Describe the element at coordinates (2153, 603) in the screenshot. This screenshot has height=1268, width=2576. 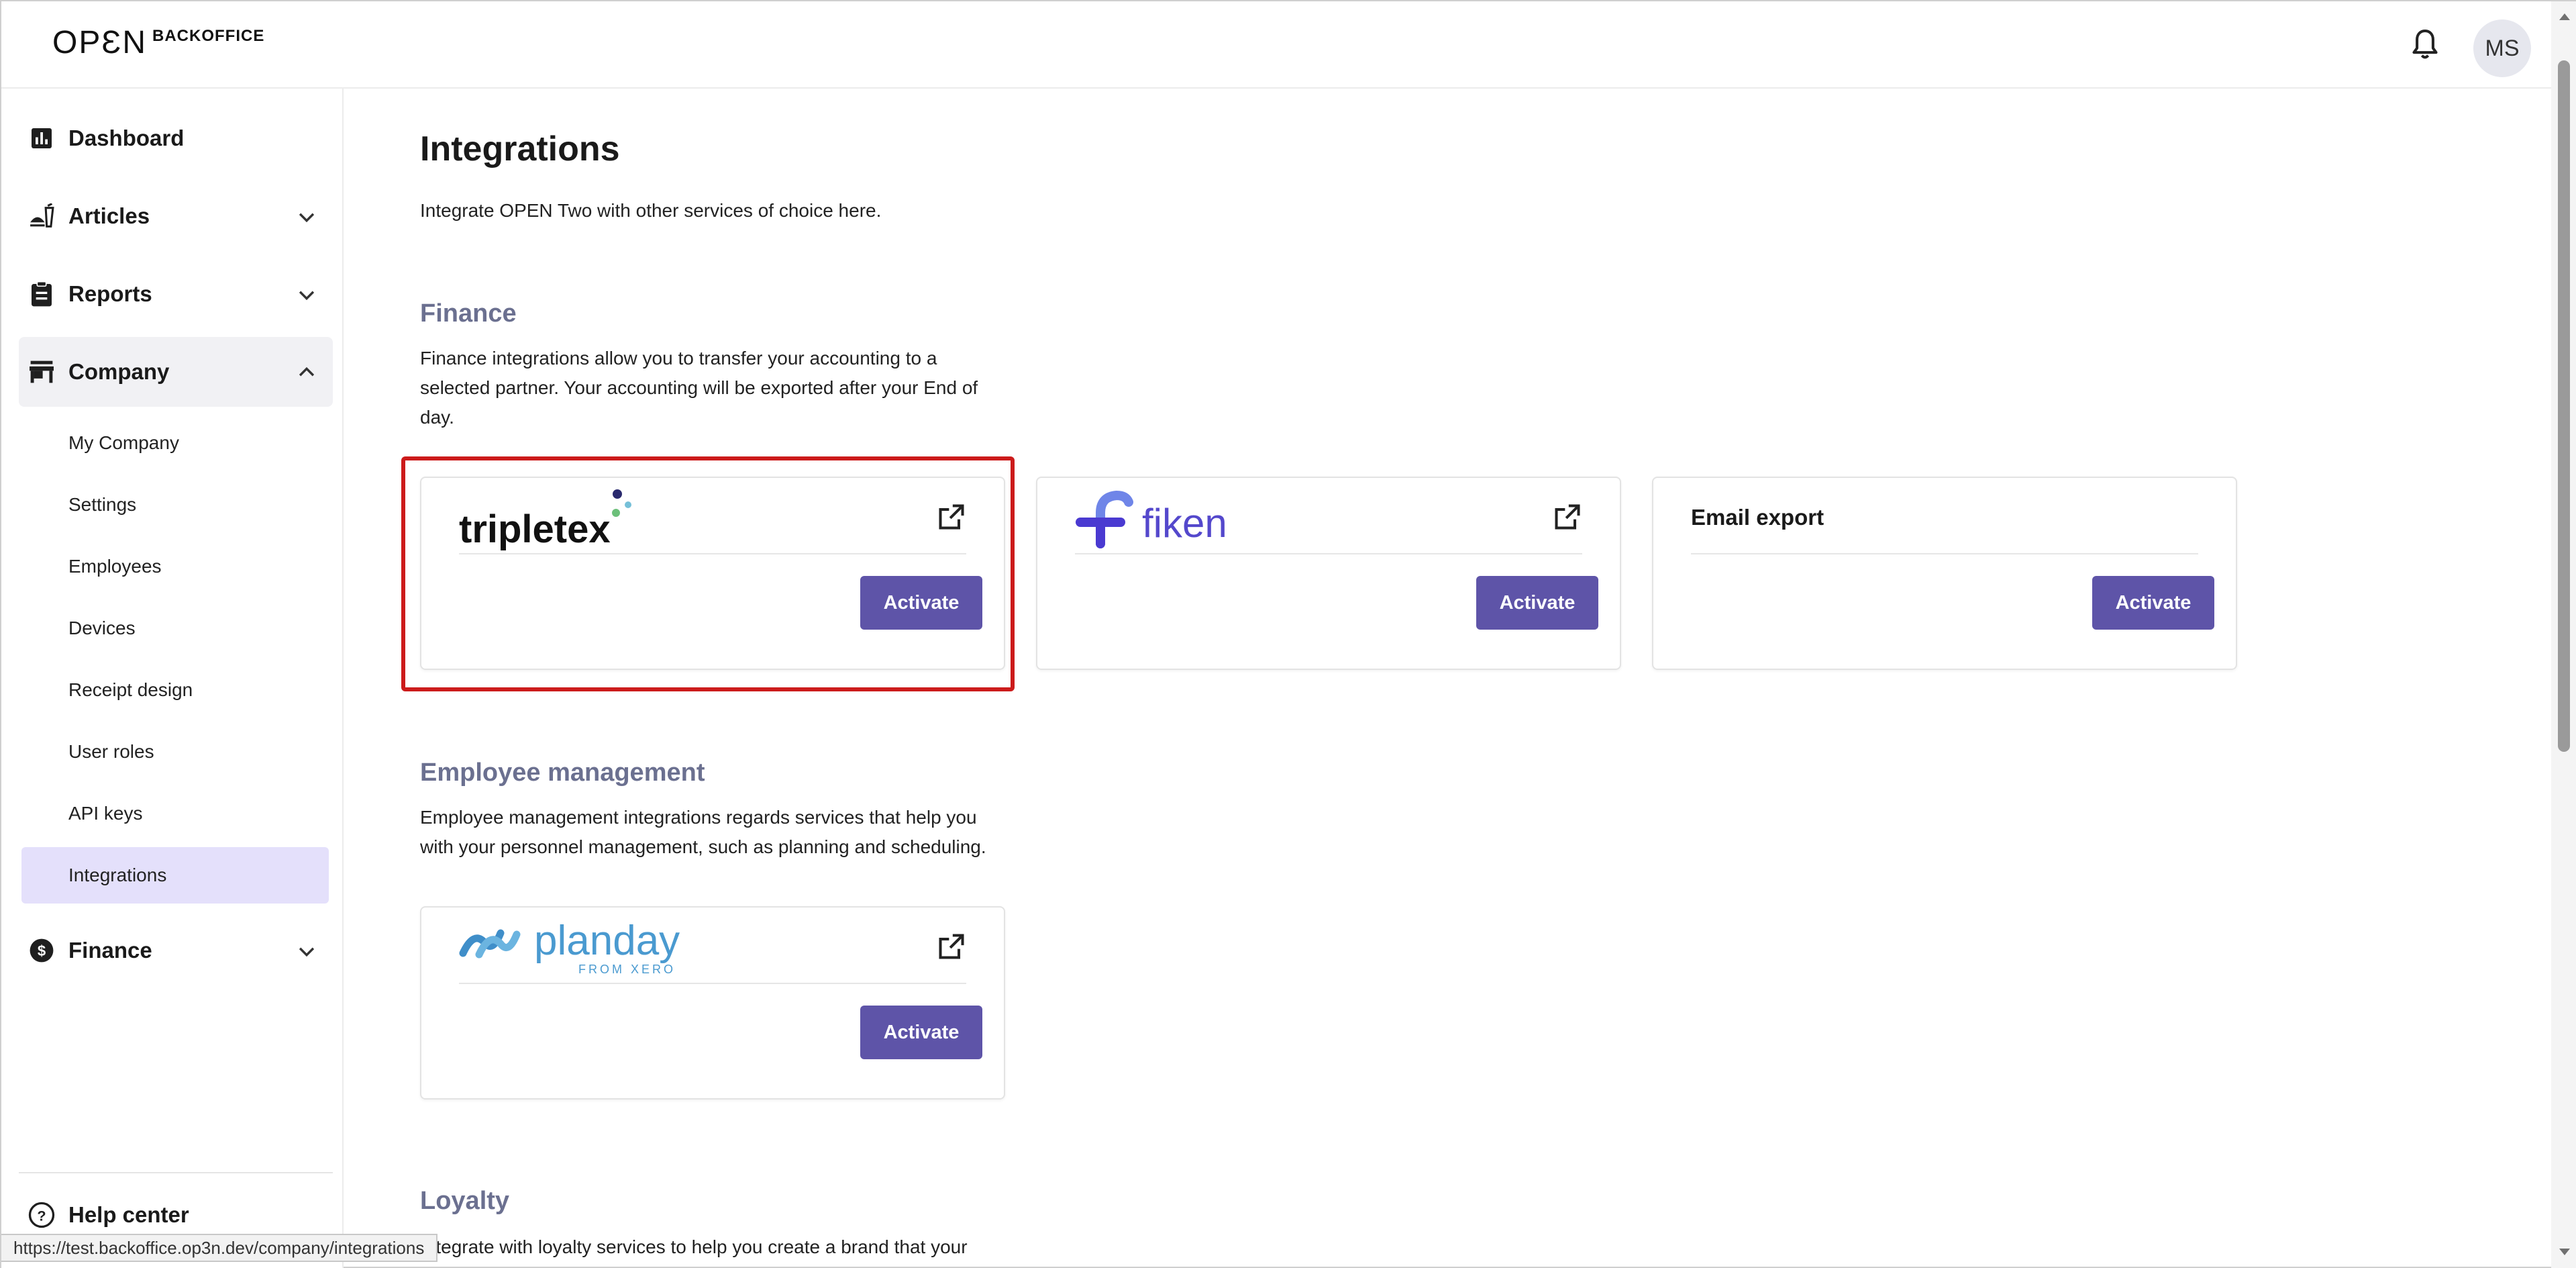
I see `activate-email-export-button: Activate` at that location.